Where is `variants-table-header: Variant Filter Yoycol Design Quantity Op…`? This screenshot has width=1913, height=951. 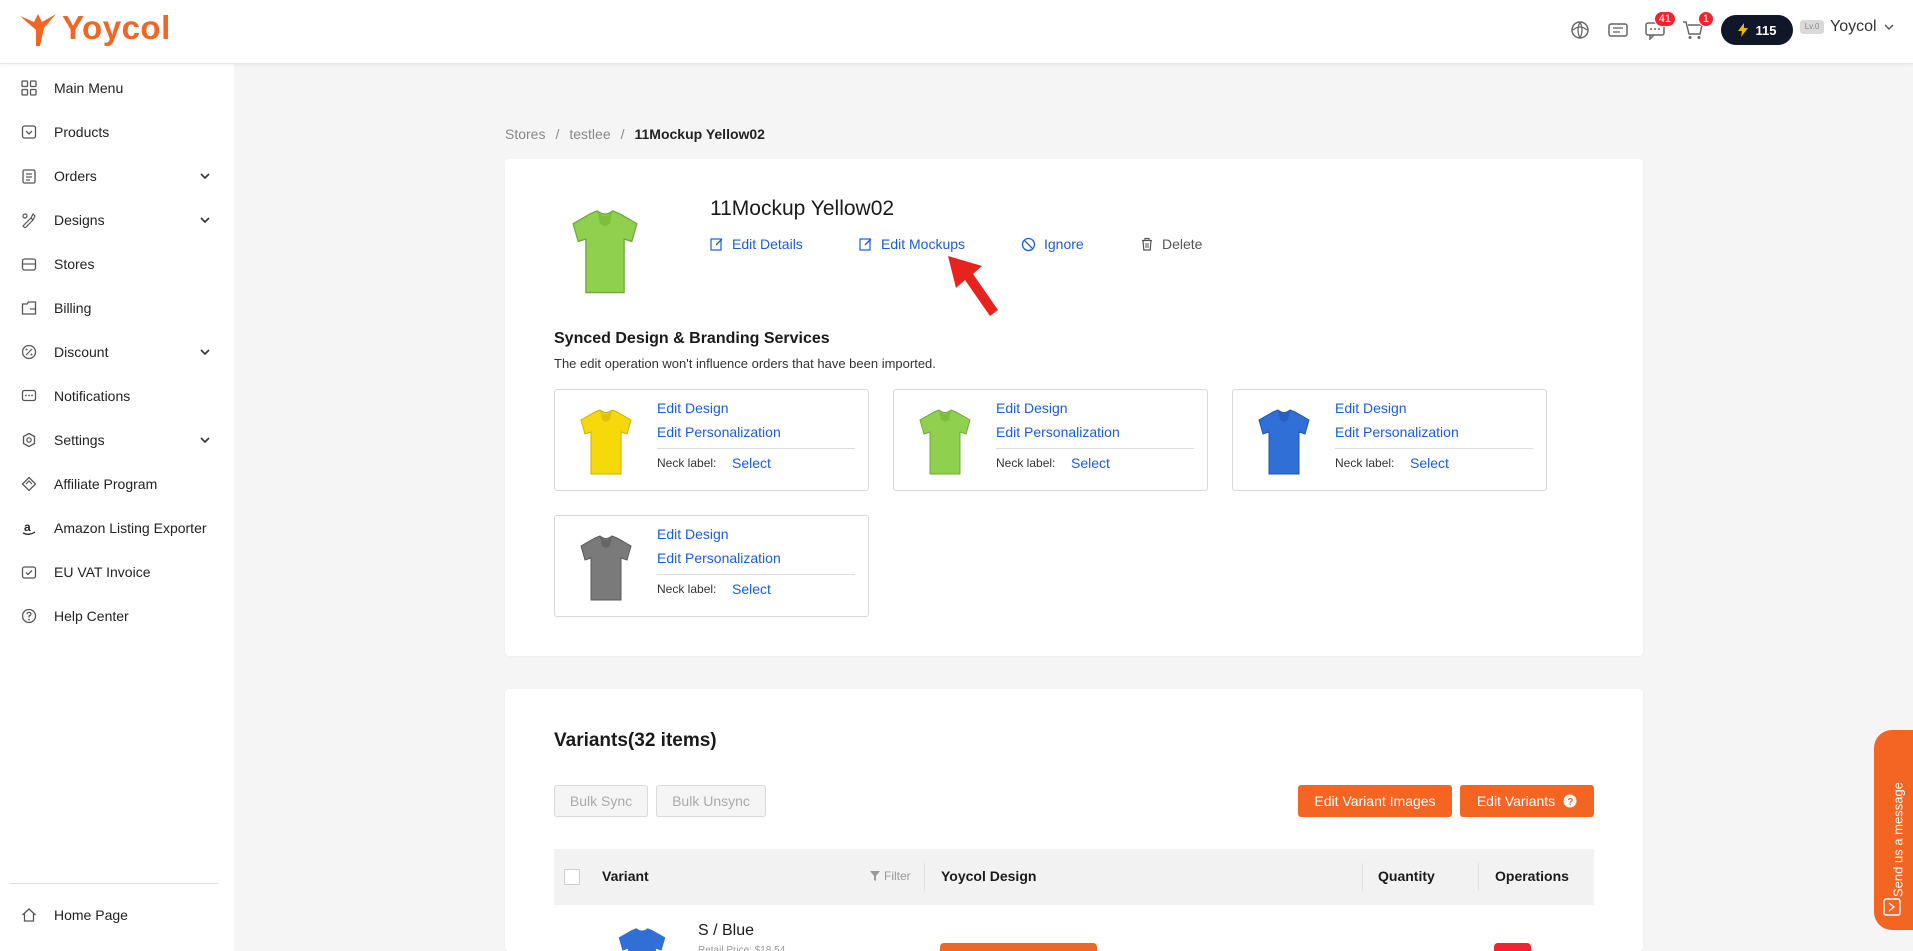 variants-table-header: Variant Filter Yoycol Design Quantity Op… is located at coordinates (1074, 877).